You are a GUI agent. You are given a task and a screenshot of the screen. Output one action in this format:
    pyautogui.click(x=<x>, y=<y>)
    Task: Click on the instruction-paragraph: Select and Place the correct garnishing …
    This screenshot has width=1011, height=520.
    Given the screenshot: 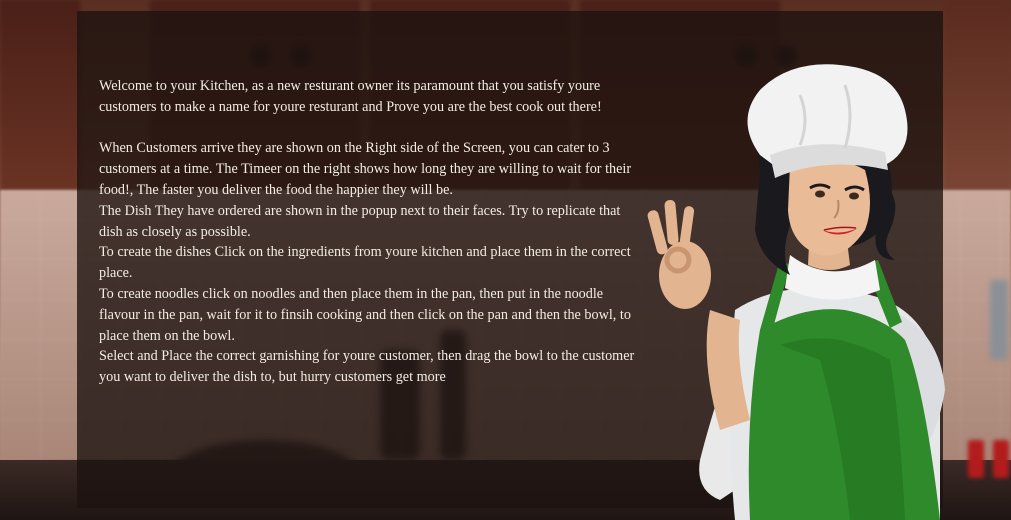 What is the action you would take?
    pyautogui.click(x=367, y=367)
    